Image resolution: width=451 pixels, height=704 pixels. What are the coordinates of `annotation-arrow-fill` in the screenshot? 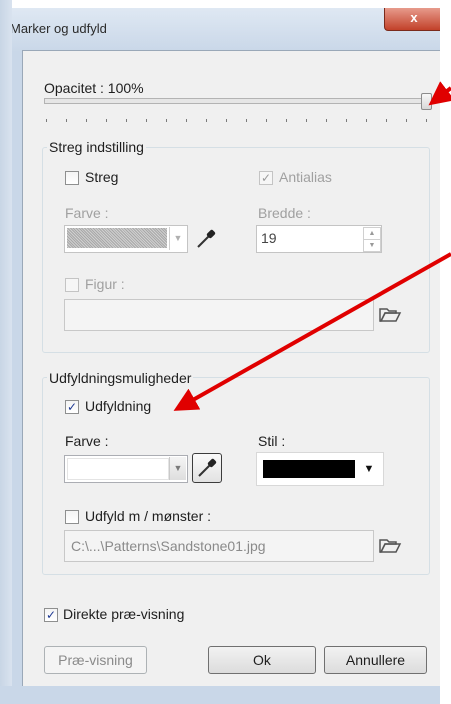 It's located at (312, 331).